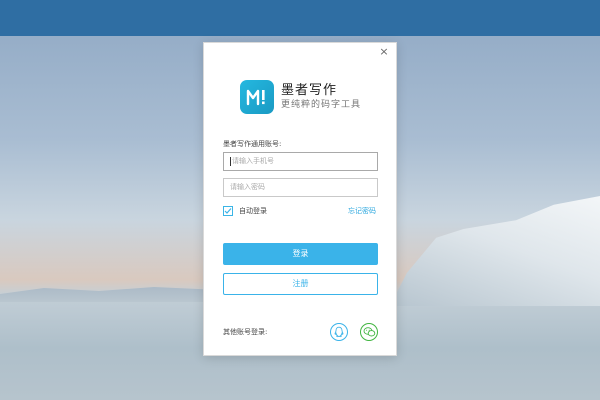 This screenshot has width=600, height=400. What do you see at coordinates (230, 161) in the screenshot?
I see `text-caret` at bounding box center [230, 161].